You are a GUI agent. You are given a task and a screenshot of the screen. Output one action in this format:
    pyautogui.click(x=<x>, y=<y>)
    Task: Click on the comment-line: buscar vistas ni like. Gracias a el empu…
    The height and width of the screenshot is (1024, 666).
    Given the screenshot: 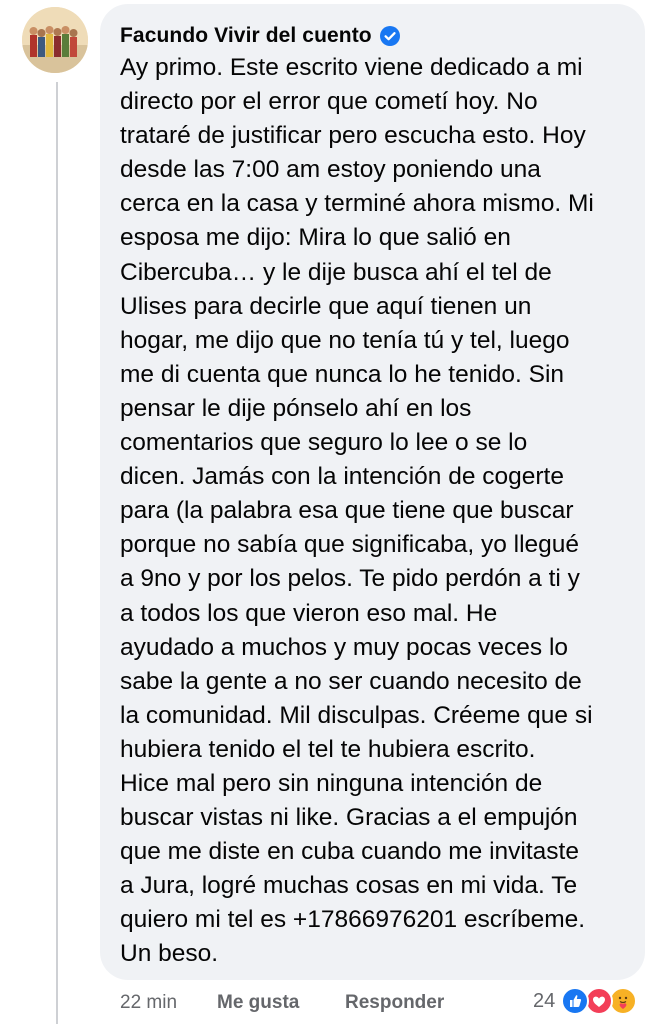 What is the action you would take?
    pyautogui.click(x=349, y=818)
    